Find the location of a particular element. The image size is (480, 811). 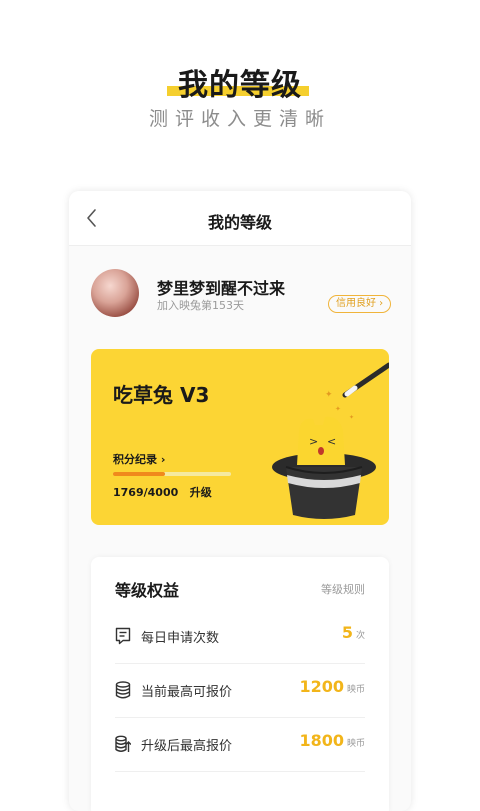

points-progress-fill is located at coordinates (139, 474).